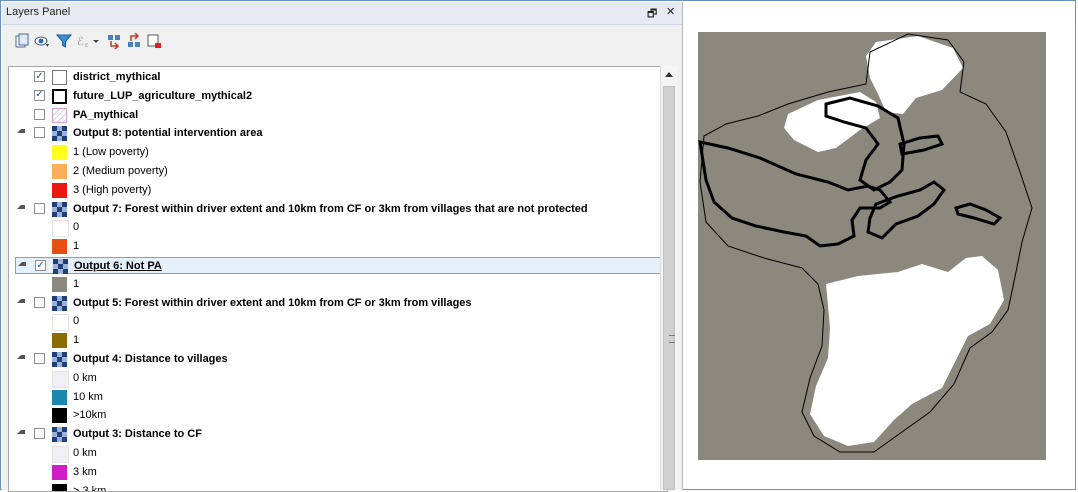  I want to click on layer-name: district_mythical, so click(117, 77).